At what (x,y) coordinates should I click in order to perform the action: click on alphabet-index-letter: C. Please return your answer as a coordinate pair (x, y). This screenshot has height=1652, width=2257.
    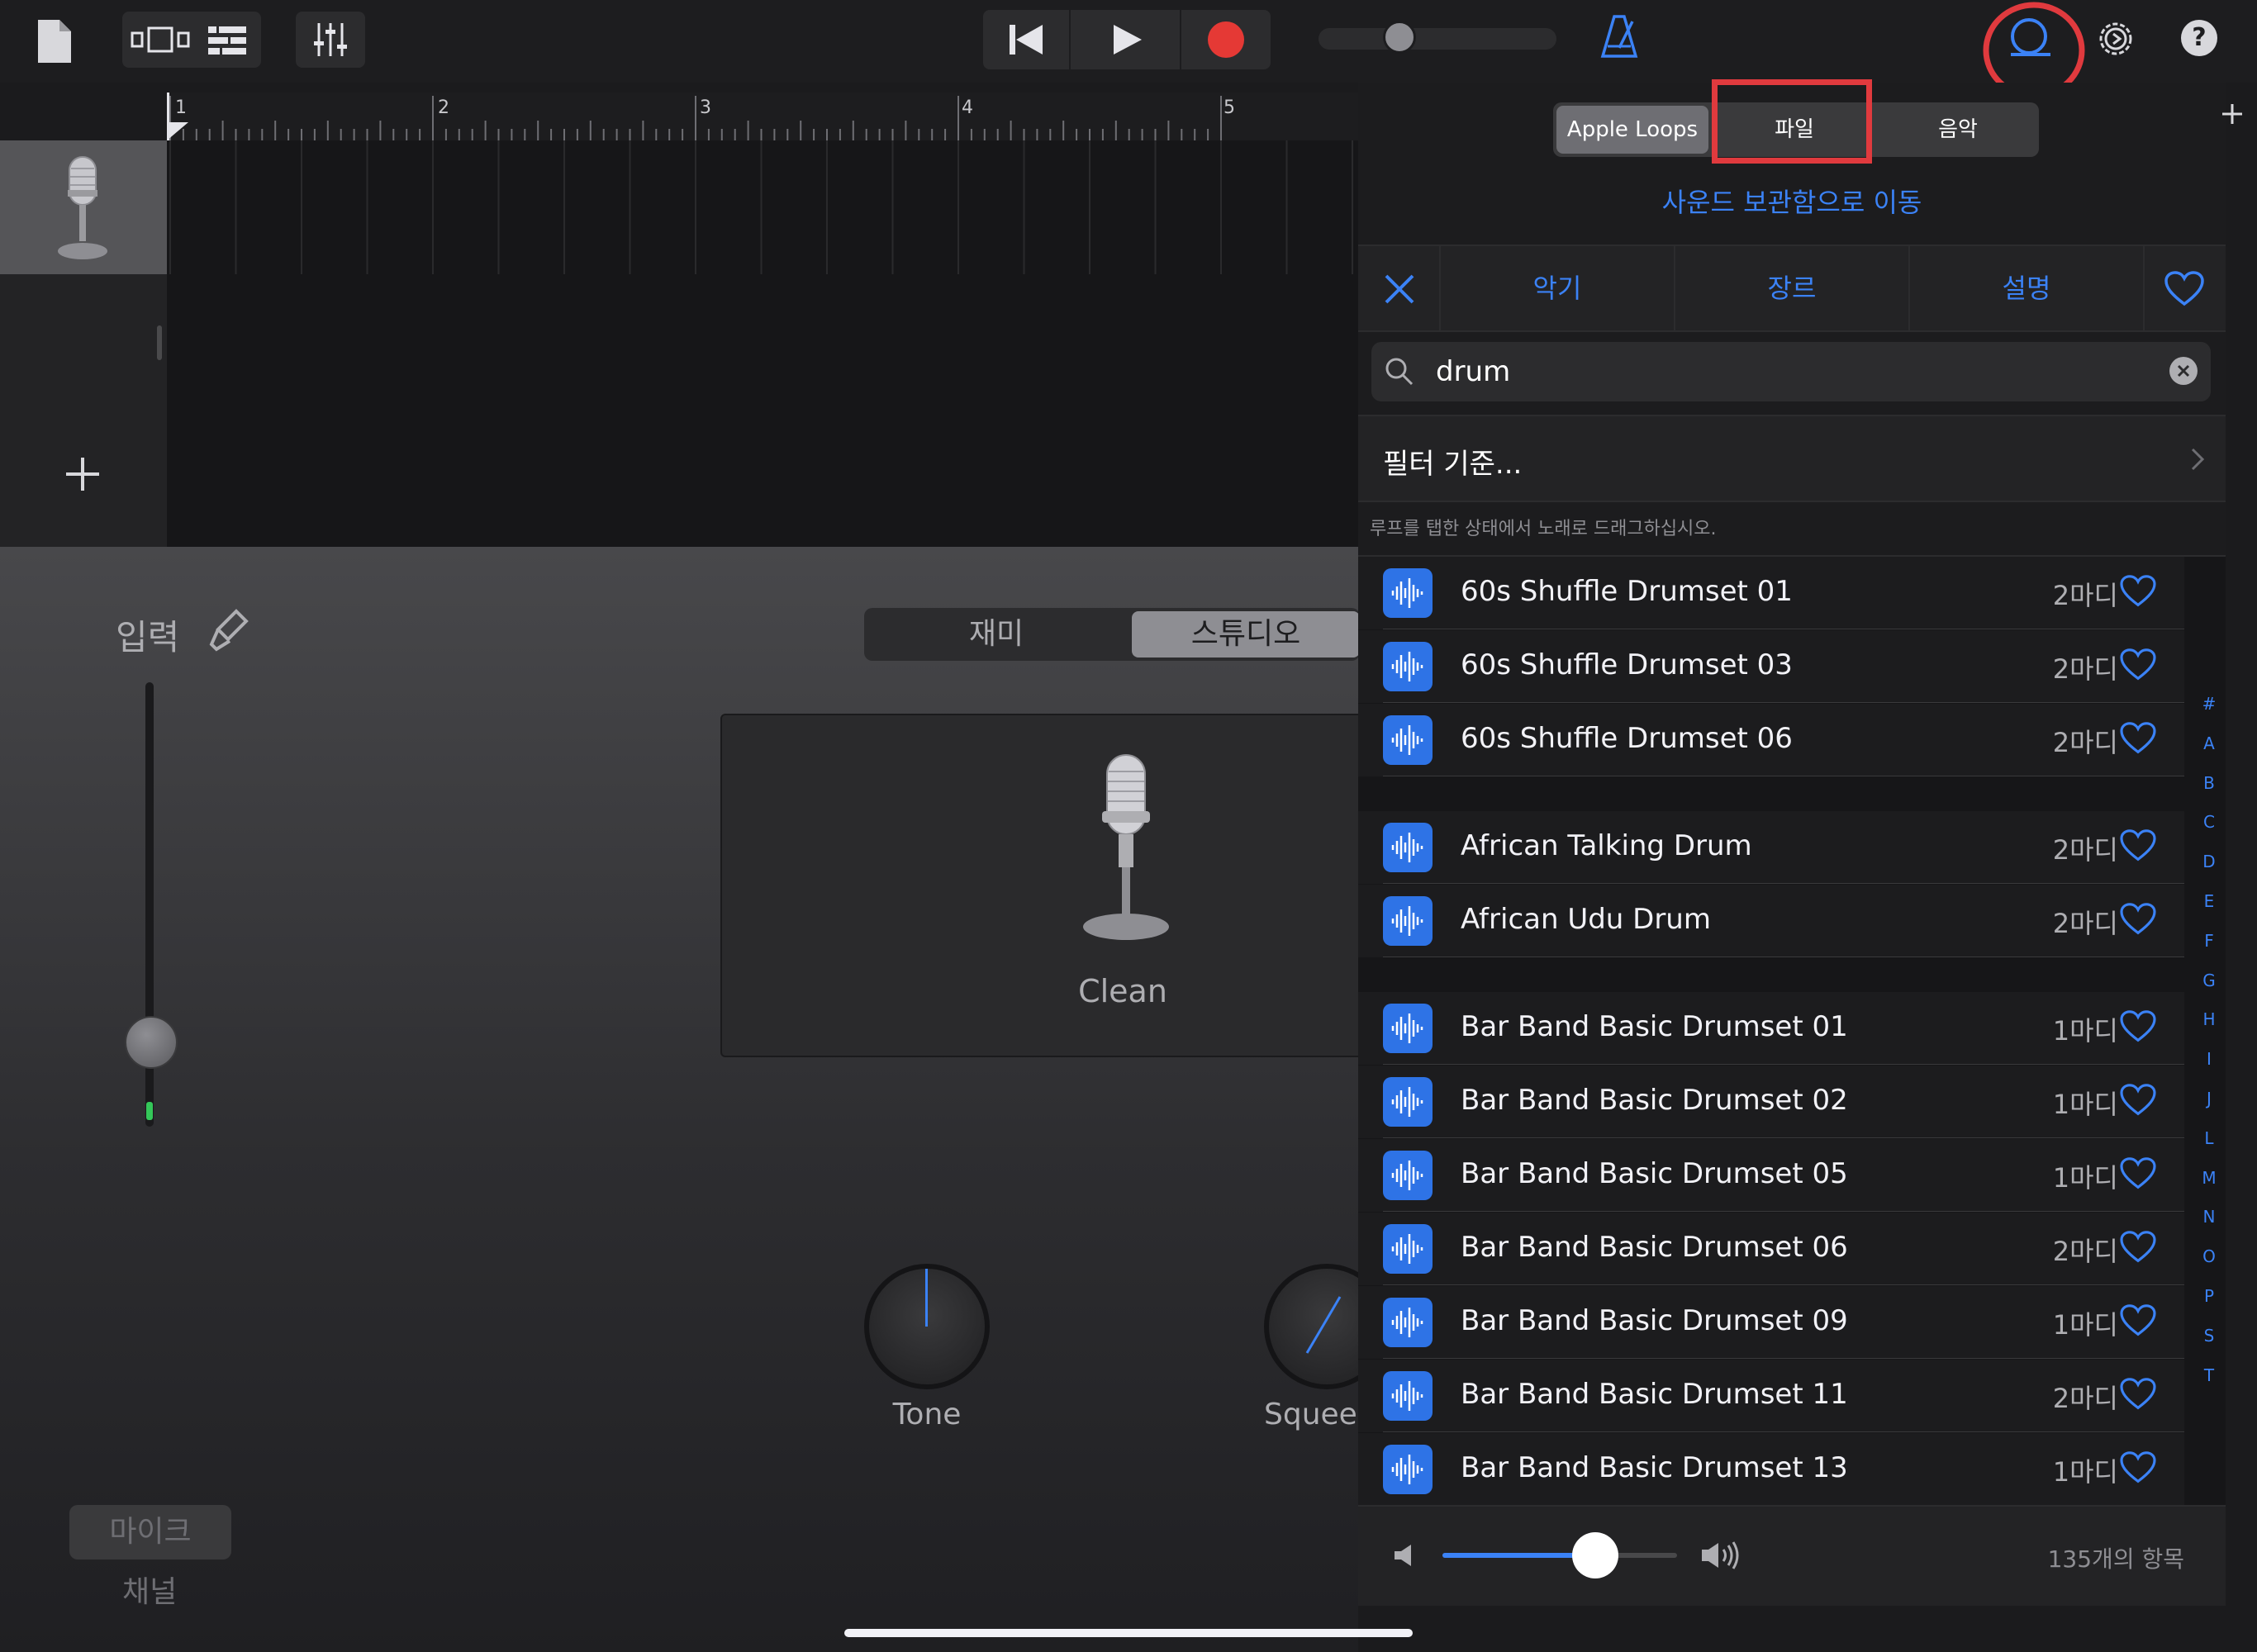
    Looking at the image, I should click on (2209, 822).